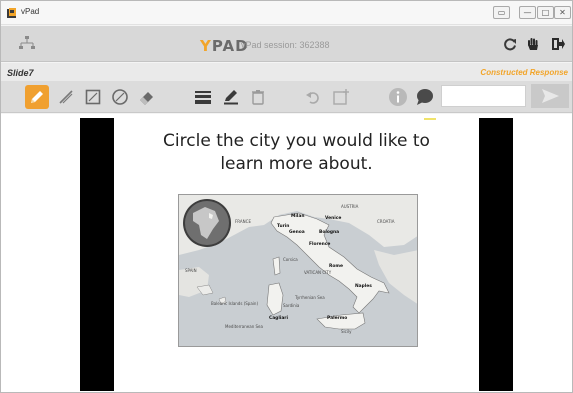 The width and height of the screenshot is (573, 393). I want to click on raise-hand-button, so click(533, 44).